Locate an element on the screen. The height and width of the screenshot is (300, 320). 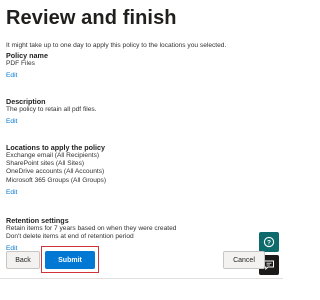
section-value: PDF Files is located at coordinates (20, 63).